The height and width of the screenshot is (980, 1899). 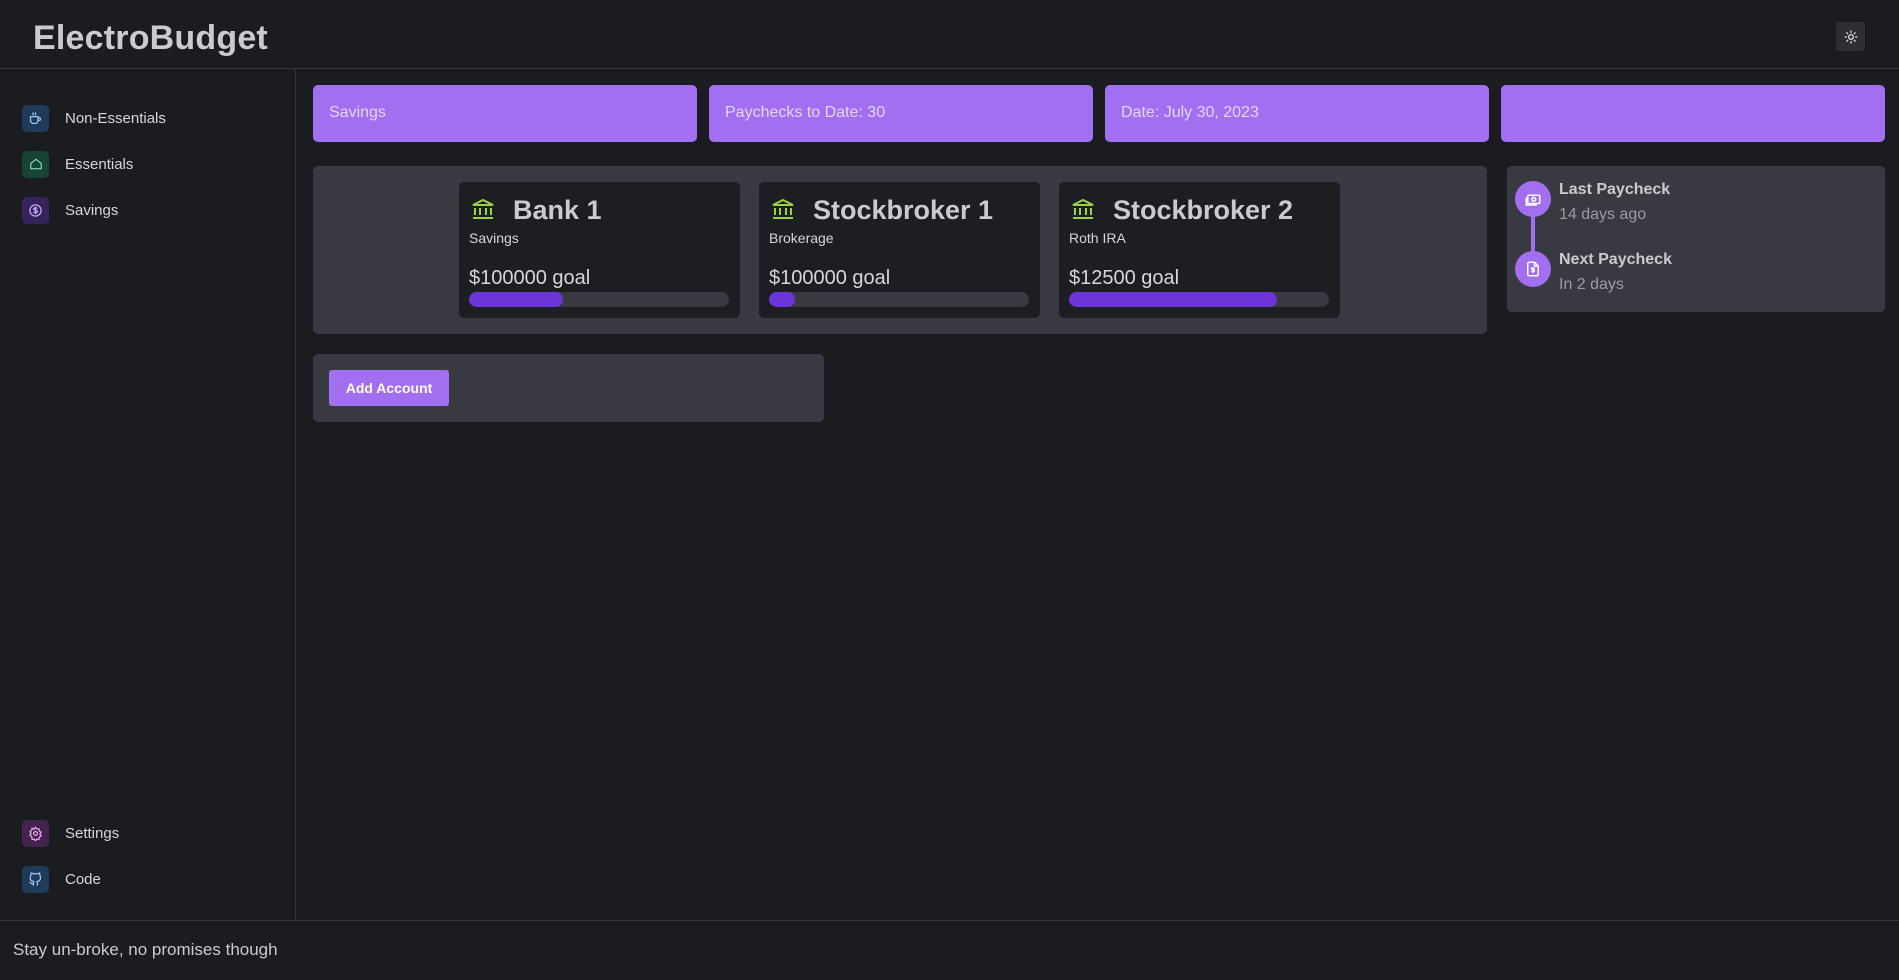 What do you see at coordinates (35, 118) in the screenshot?
I see `coffee-cup-icon` at bounding box center [35, 118].